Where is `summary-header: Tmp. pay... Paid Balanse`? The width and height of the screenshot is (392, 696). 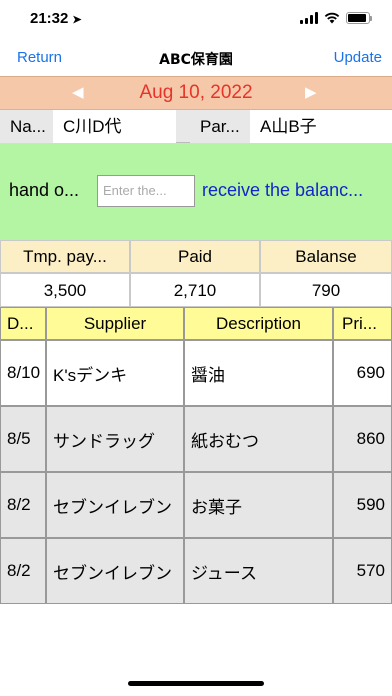
summary-header: Tmp. pay... Paid Balanse is located at coordinates (196, 256).